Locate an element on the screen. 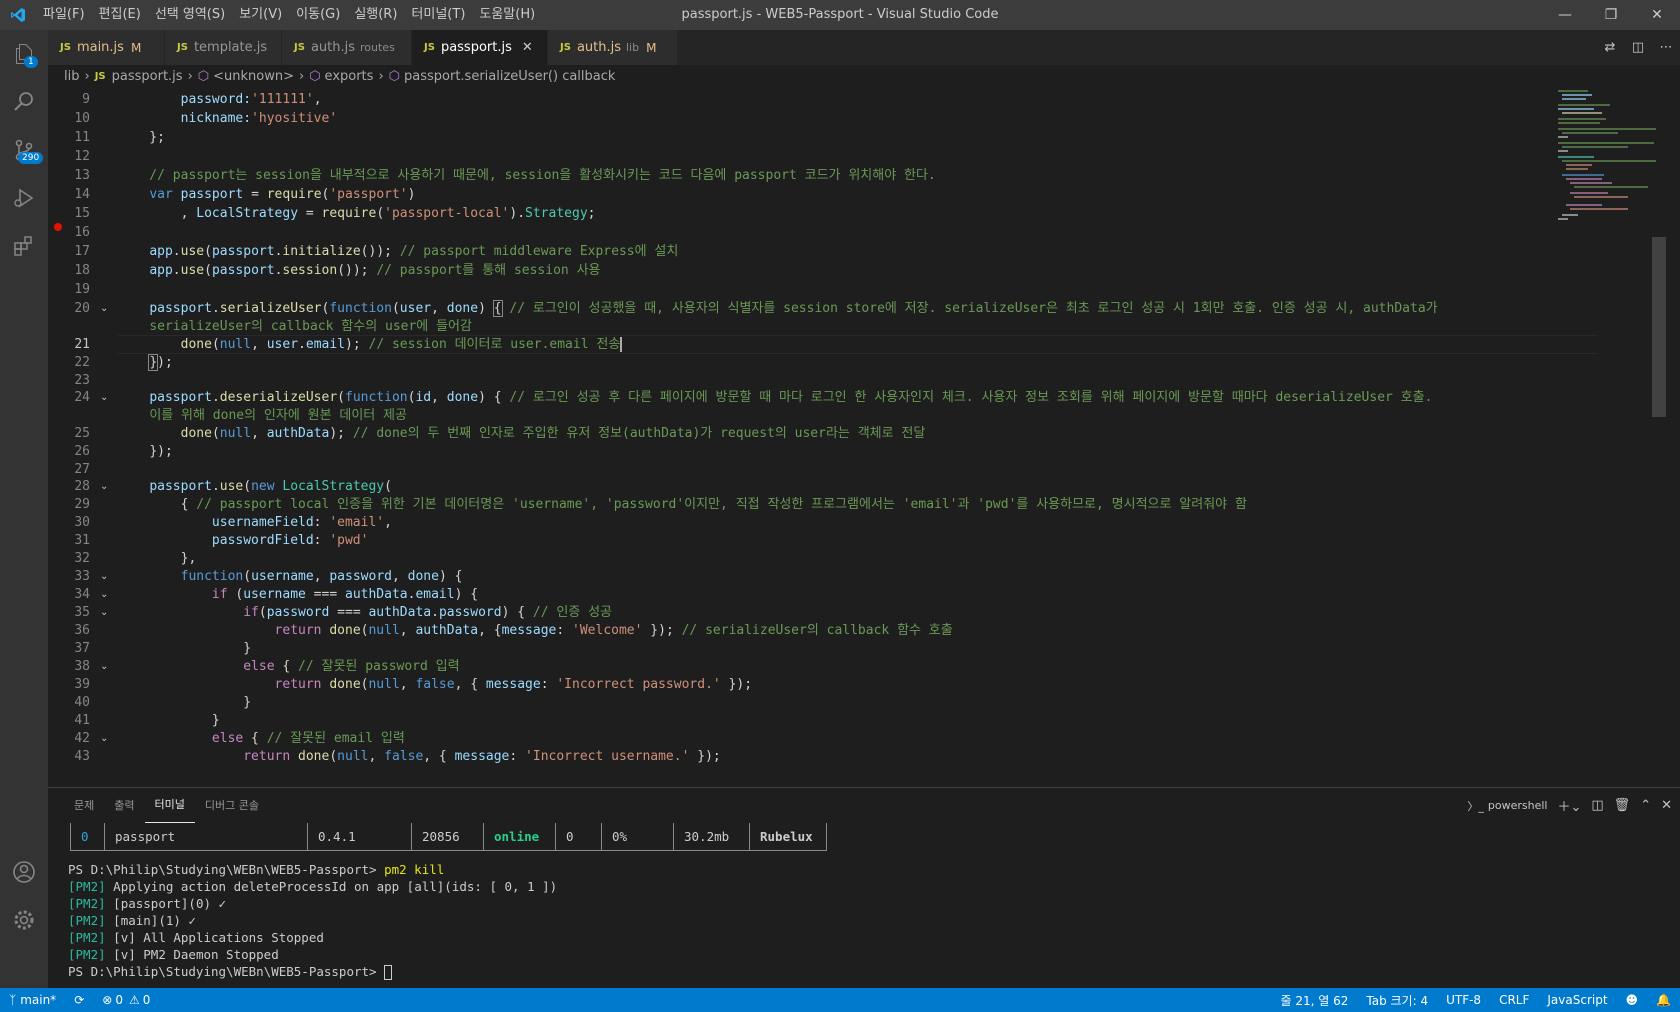 The height and width of the screenshot is (1012, 1680). line-number: 21 is located at coordinates (82, 344).